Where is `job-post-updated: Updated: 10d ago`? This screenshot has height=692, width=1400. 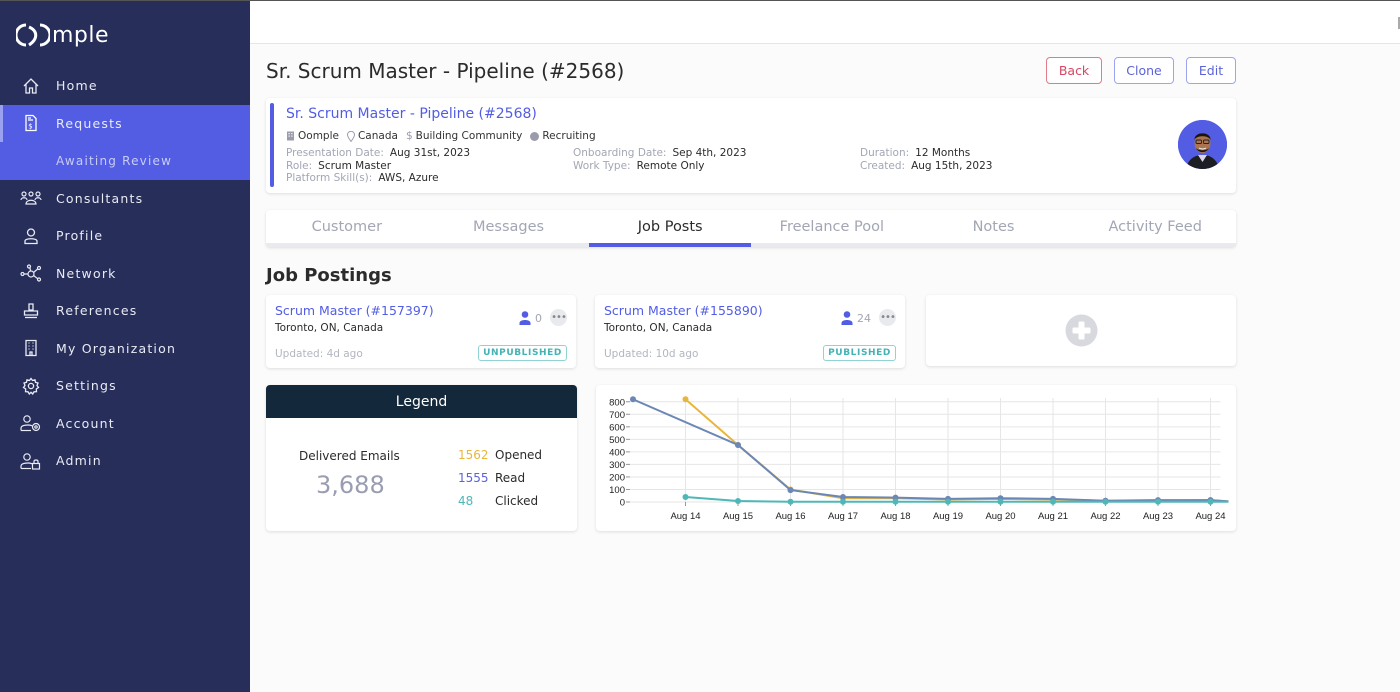 job-post-updated: Updated: 10d ago is located at coordinates (651, 354).